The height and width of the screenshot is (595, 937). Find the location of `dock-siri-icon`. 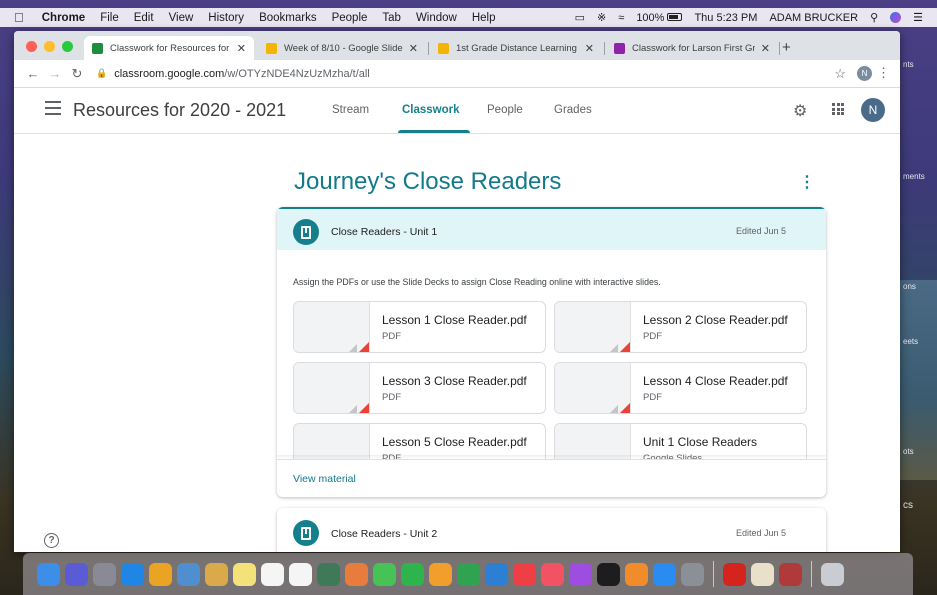

dock-siri-icon is located at coordinates (76, 574).